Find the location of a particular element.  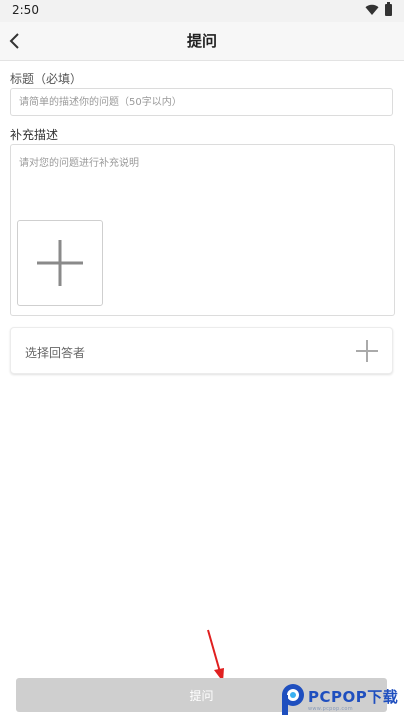

supplement-placeholder: 请对您的问题进行补充说明 is located at coordinates (79, 163).